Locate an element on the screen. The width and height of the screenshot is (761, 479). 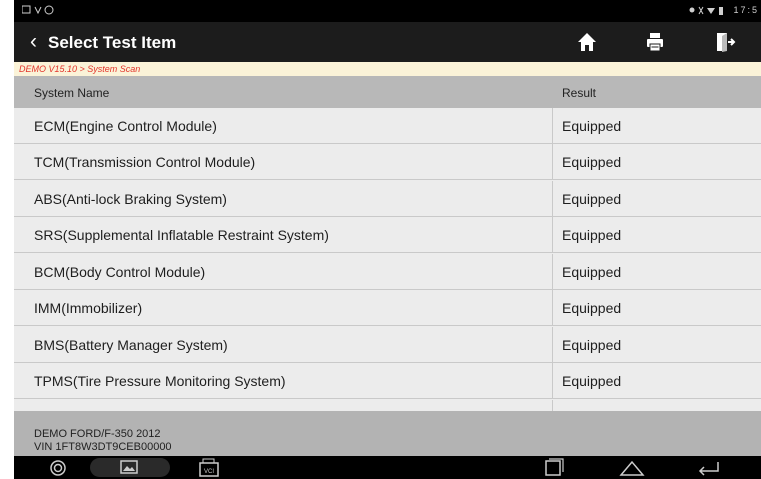
exit-icon is located at coordinates (725, 42).